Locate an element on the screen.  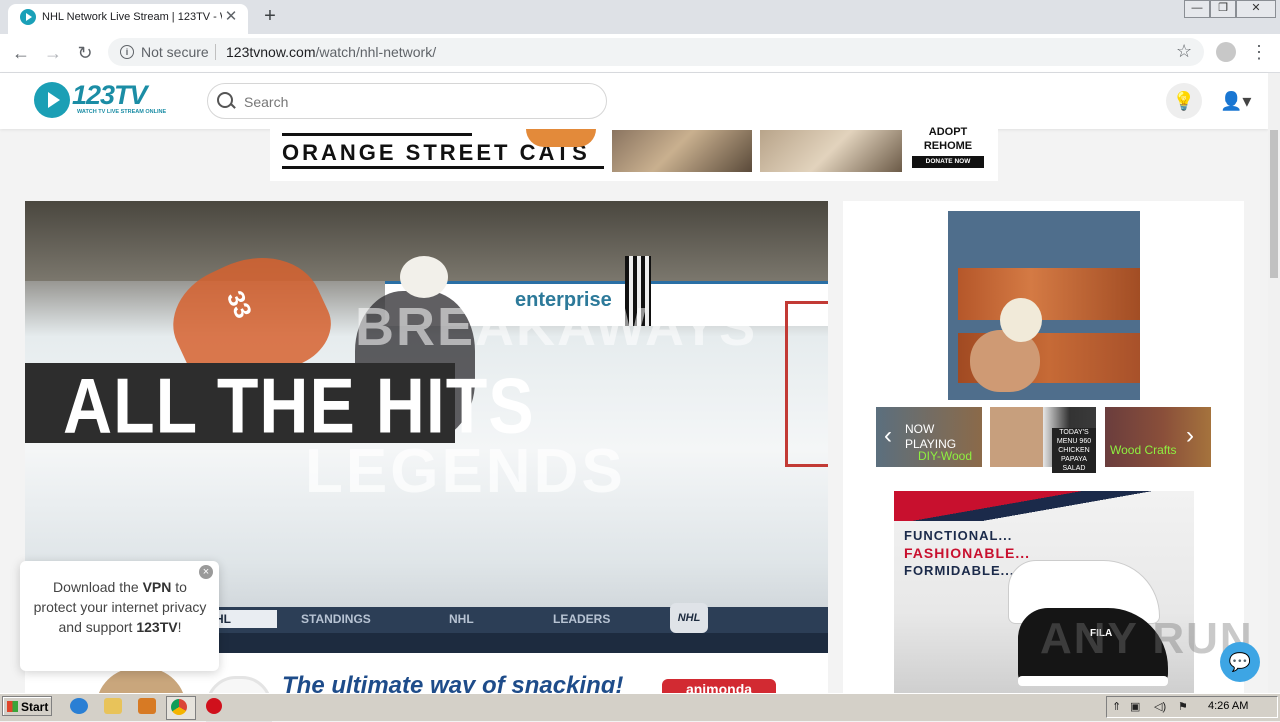
forward-arrow-icon: → is located at coordinates (53, 53).